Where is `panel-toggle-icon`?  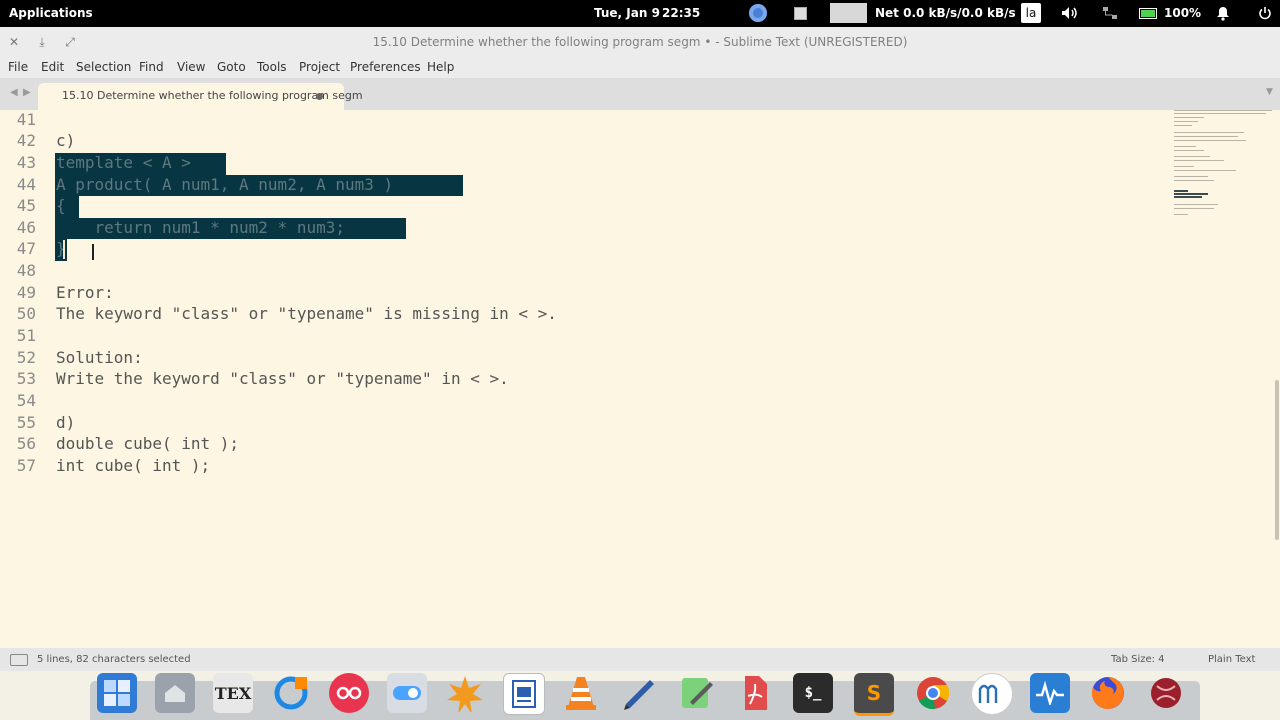
panel-toggle-icon is located at coordinates (19, 660).